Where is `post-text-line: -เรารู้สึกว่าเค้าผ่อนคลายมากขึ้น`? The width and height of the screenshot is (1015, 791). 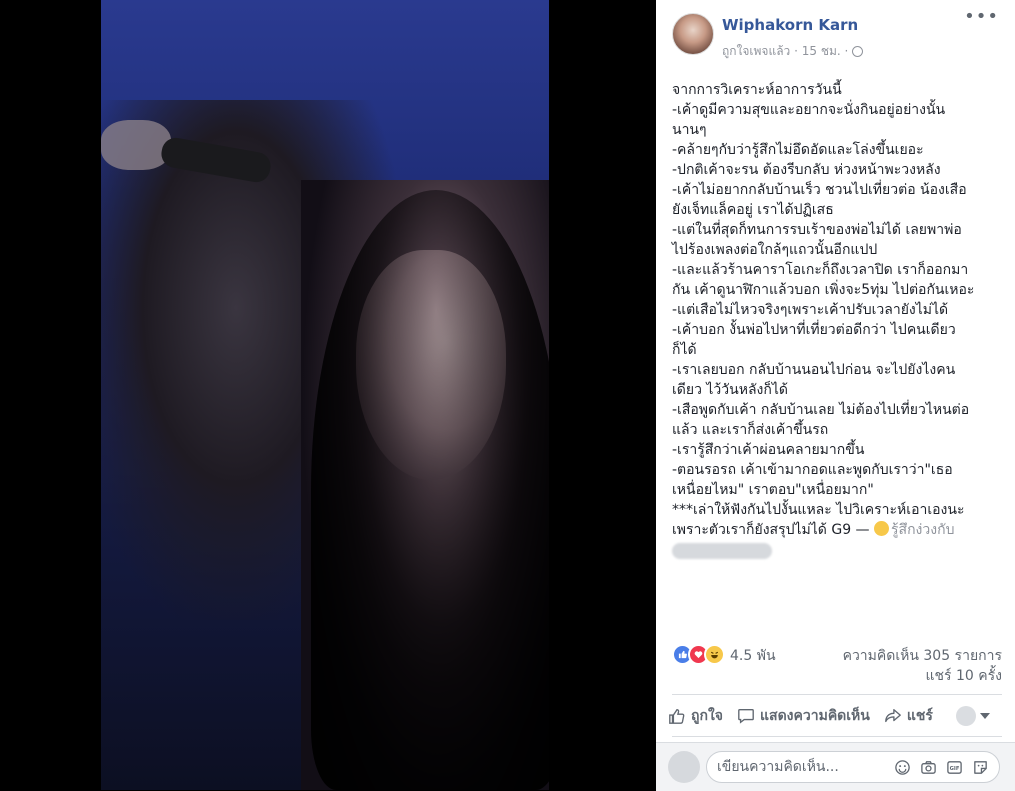 post-text-line: -เรารู้สึกว่าเค้าผ่อนคลายมากขึ้น is located at coordinates (768, 450).